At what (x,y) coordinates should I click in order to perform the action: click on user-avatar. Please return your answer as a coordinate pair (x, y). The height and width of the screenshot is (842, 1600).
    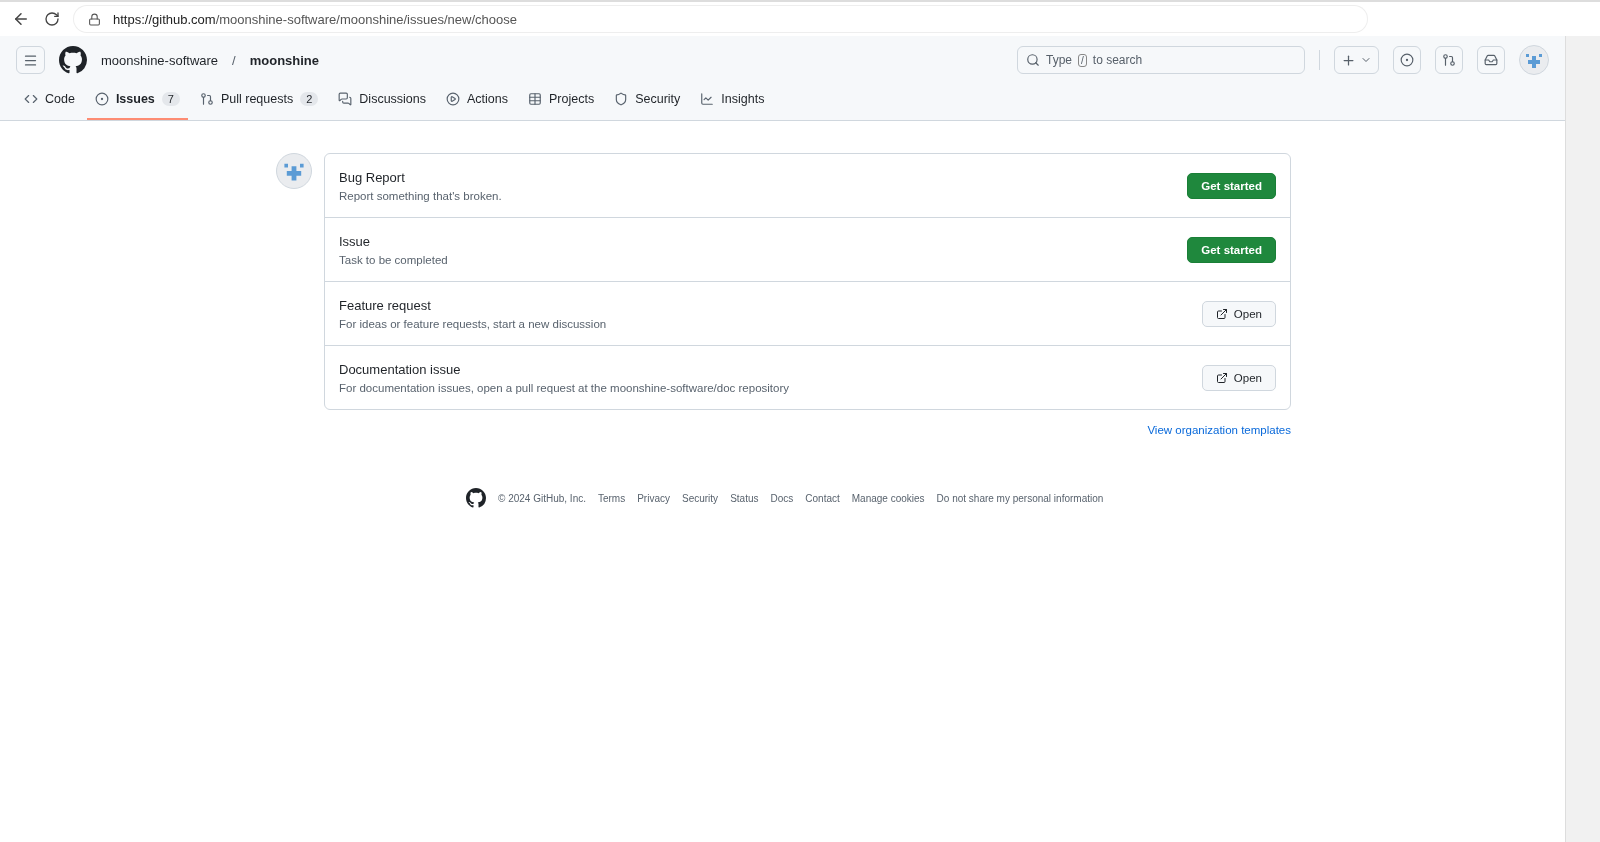
    Looking at the image, I should click on (1534, 60).